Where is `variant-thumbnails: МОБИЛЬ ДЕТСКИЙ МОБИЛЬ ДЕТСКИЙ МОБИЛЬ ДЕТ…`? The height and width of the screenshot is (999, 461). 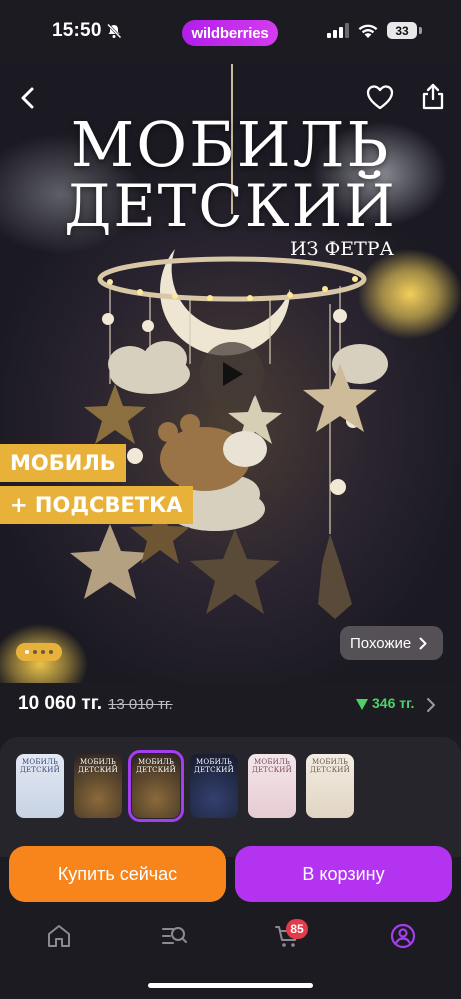 variant-thumbnails: МОБИЛЬ ДЕТСКИЙ МОБИЛЬ ДЕТСКИЙ МОБИЛЬ ДЕТ… is located at coordinates (185, 786).